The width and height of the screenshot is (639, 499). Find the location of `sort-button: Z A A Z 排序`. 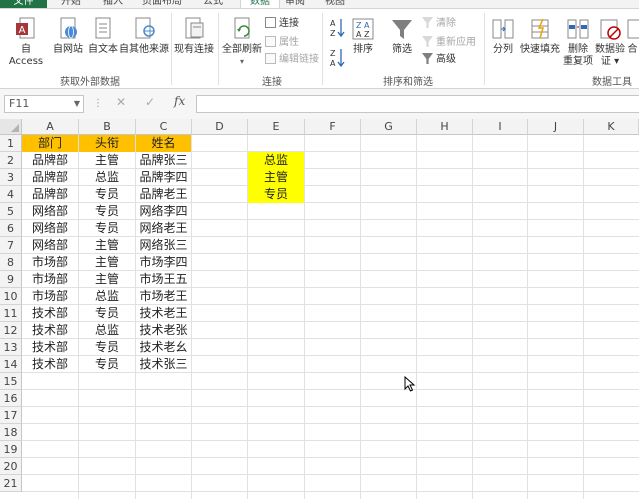

sort-button: Z A A Z 排序 is located at coordinates (363, 36).